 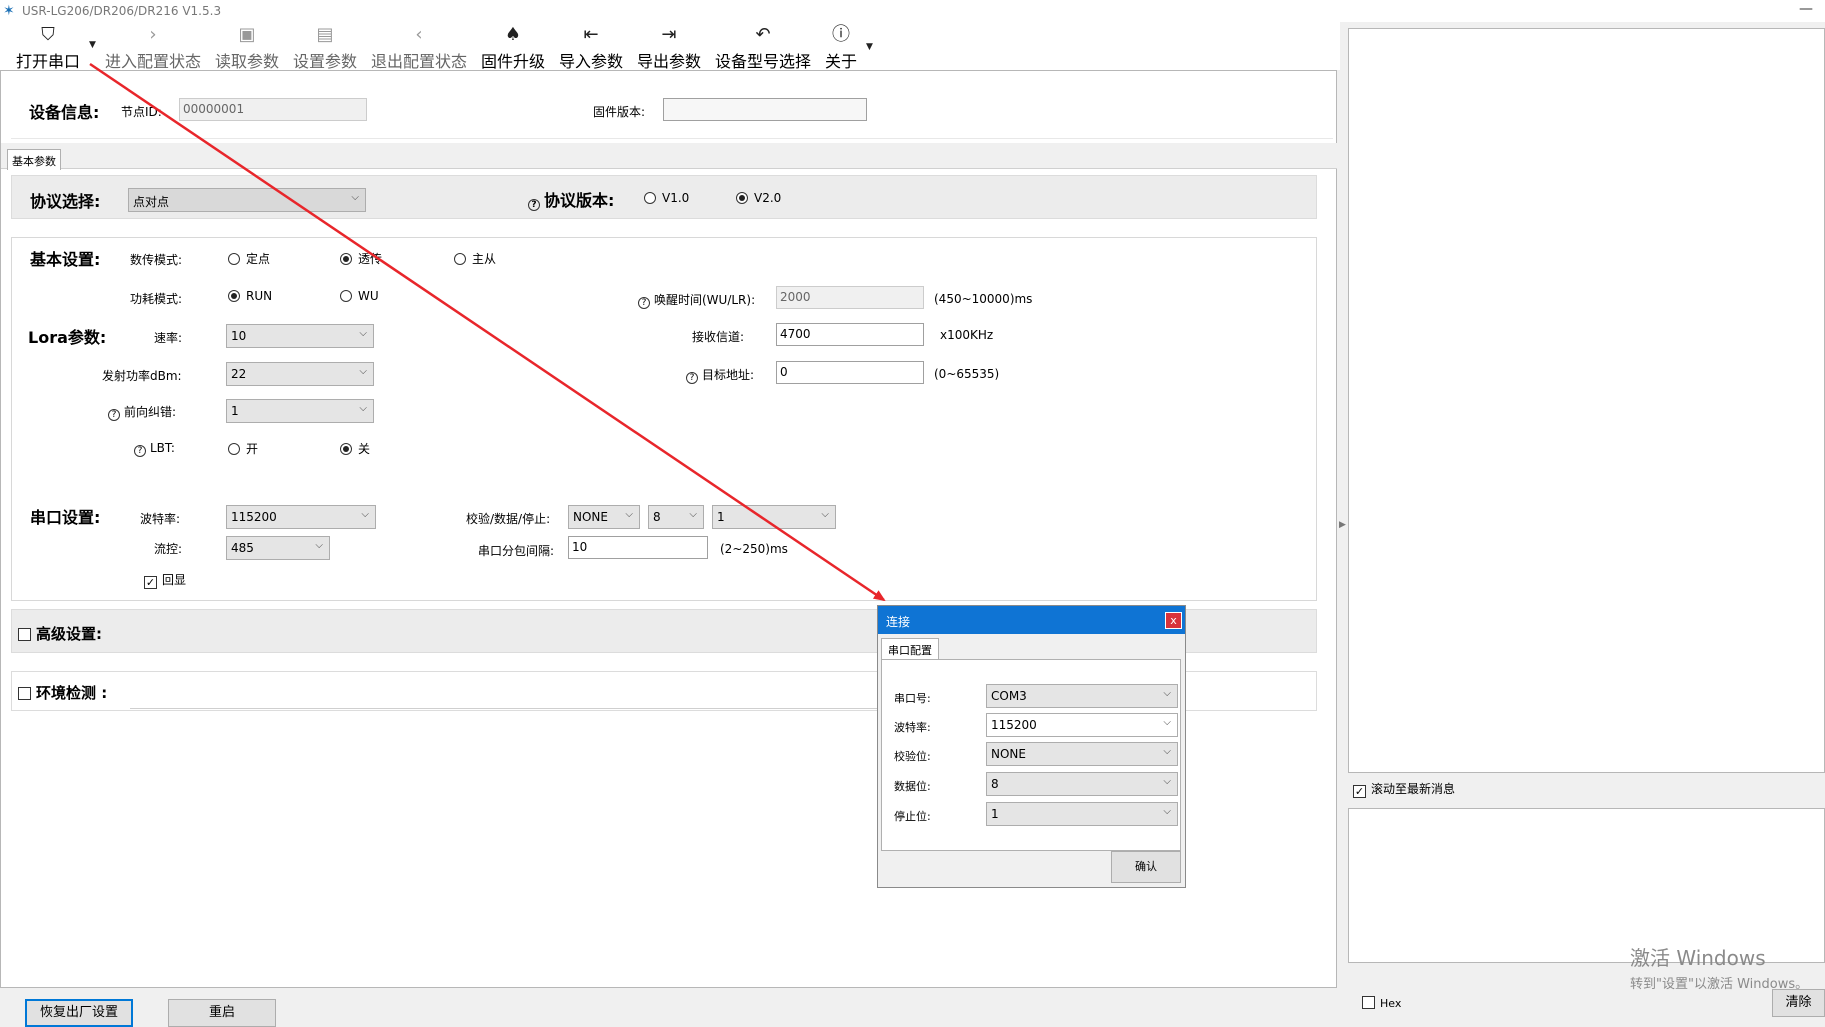 What do you see at coordinates (300, 374) in the screenshot?
I see `tx-power-select: 22 ⌵` at bounding box center [300, 374].